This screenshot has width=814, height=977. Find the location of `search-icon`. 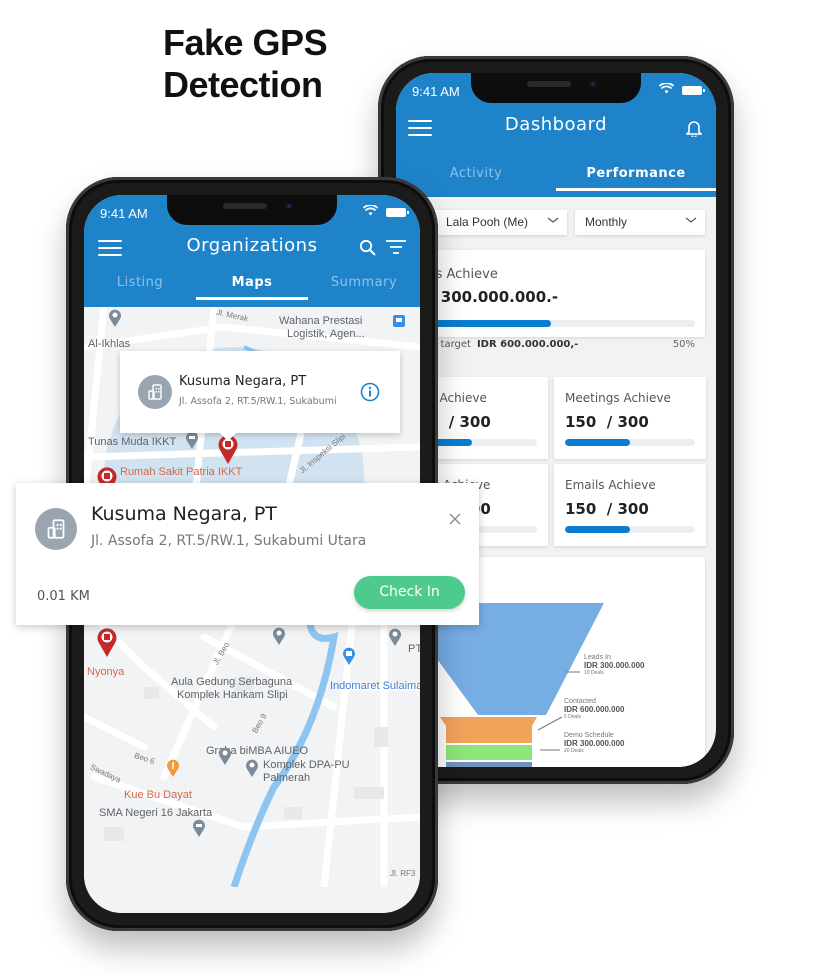

search-icon is located at coordinates (367, 247).